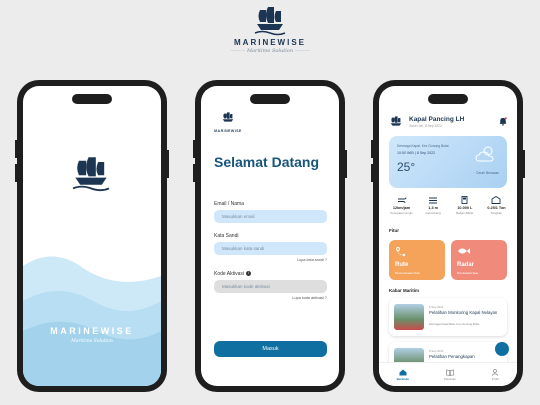  I want to click on password-label: Kata Sandi, so click(226, 236).